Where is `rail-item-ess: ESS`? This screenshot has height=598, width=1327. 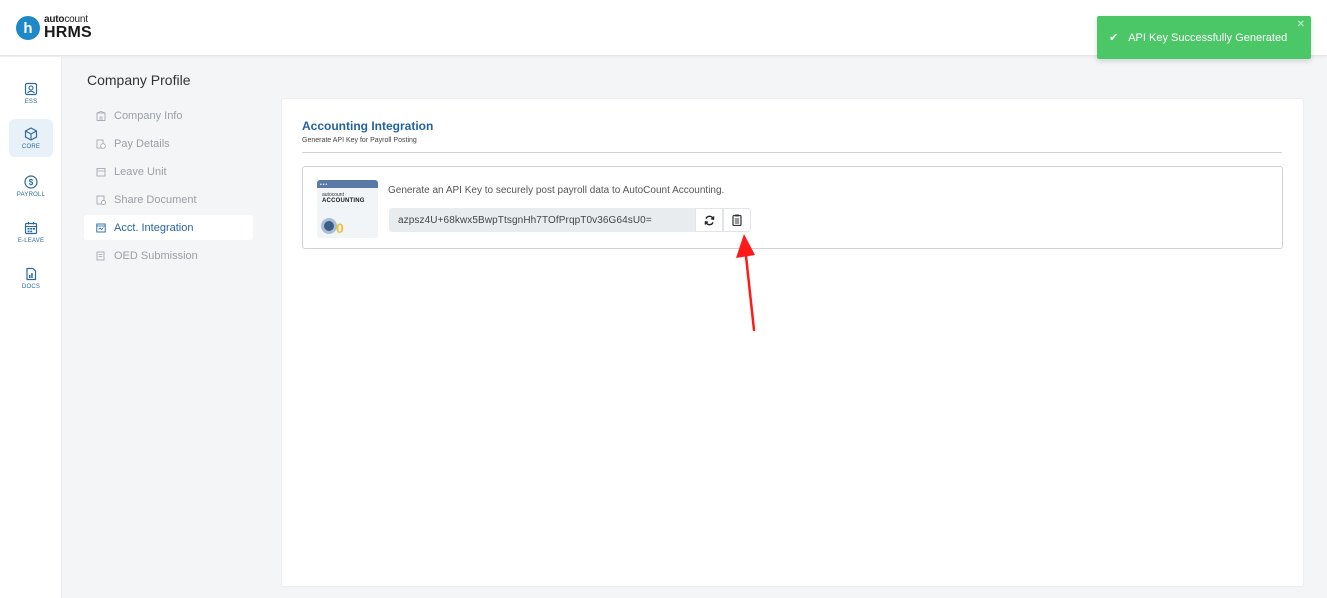 rail-item-ess: ESS is located at coordinates (31, 93).